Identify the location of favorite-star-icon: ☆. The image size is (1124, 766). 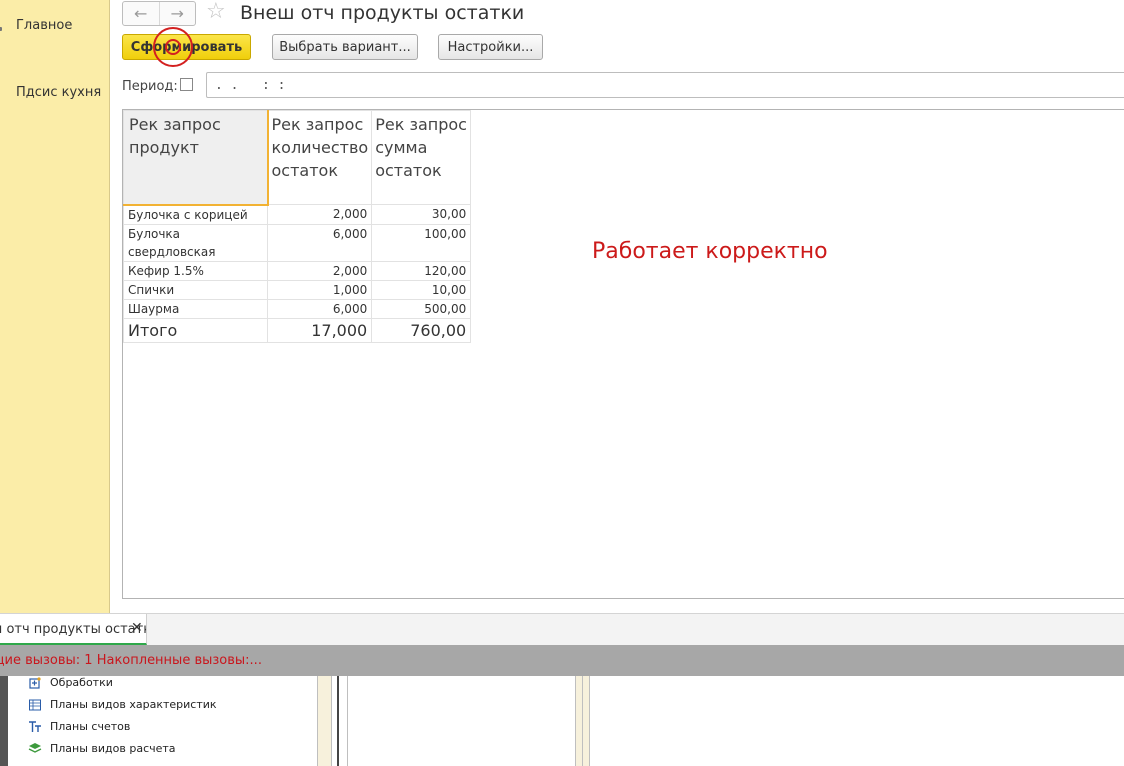
(216, 12).